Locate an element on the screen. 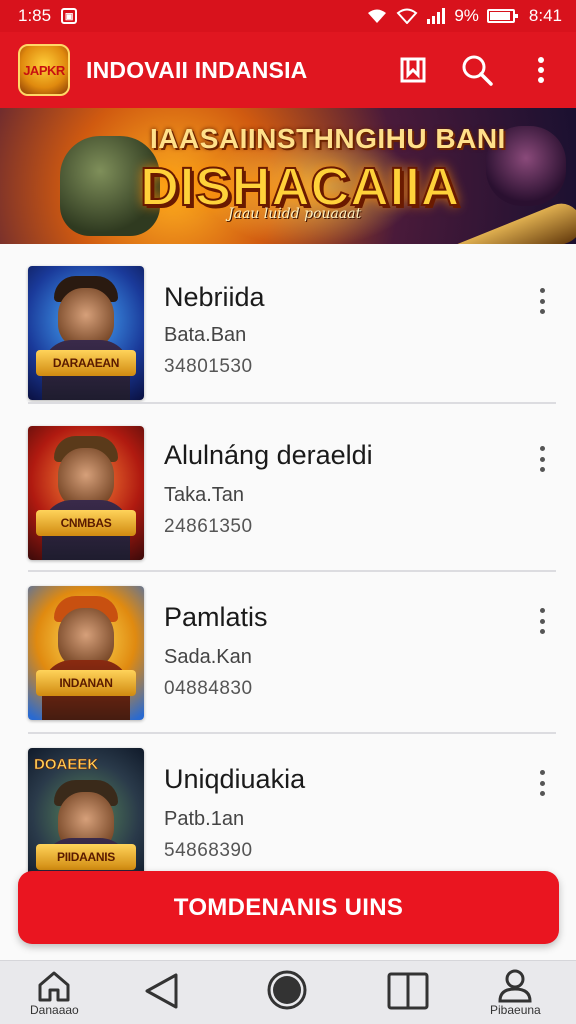  nav-profile: Pibaeuna is located at coordinates (515, 993).